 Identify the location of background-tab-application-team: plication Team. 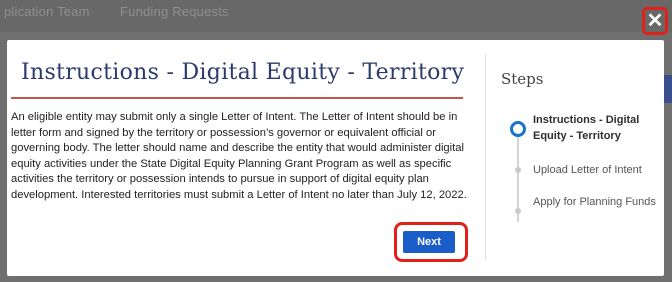
(47, 11).